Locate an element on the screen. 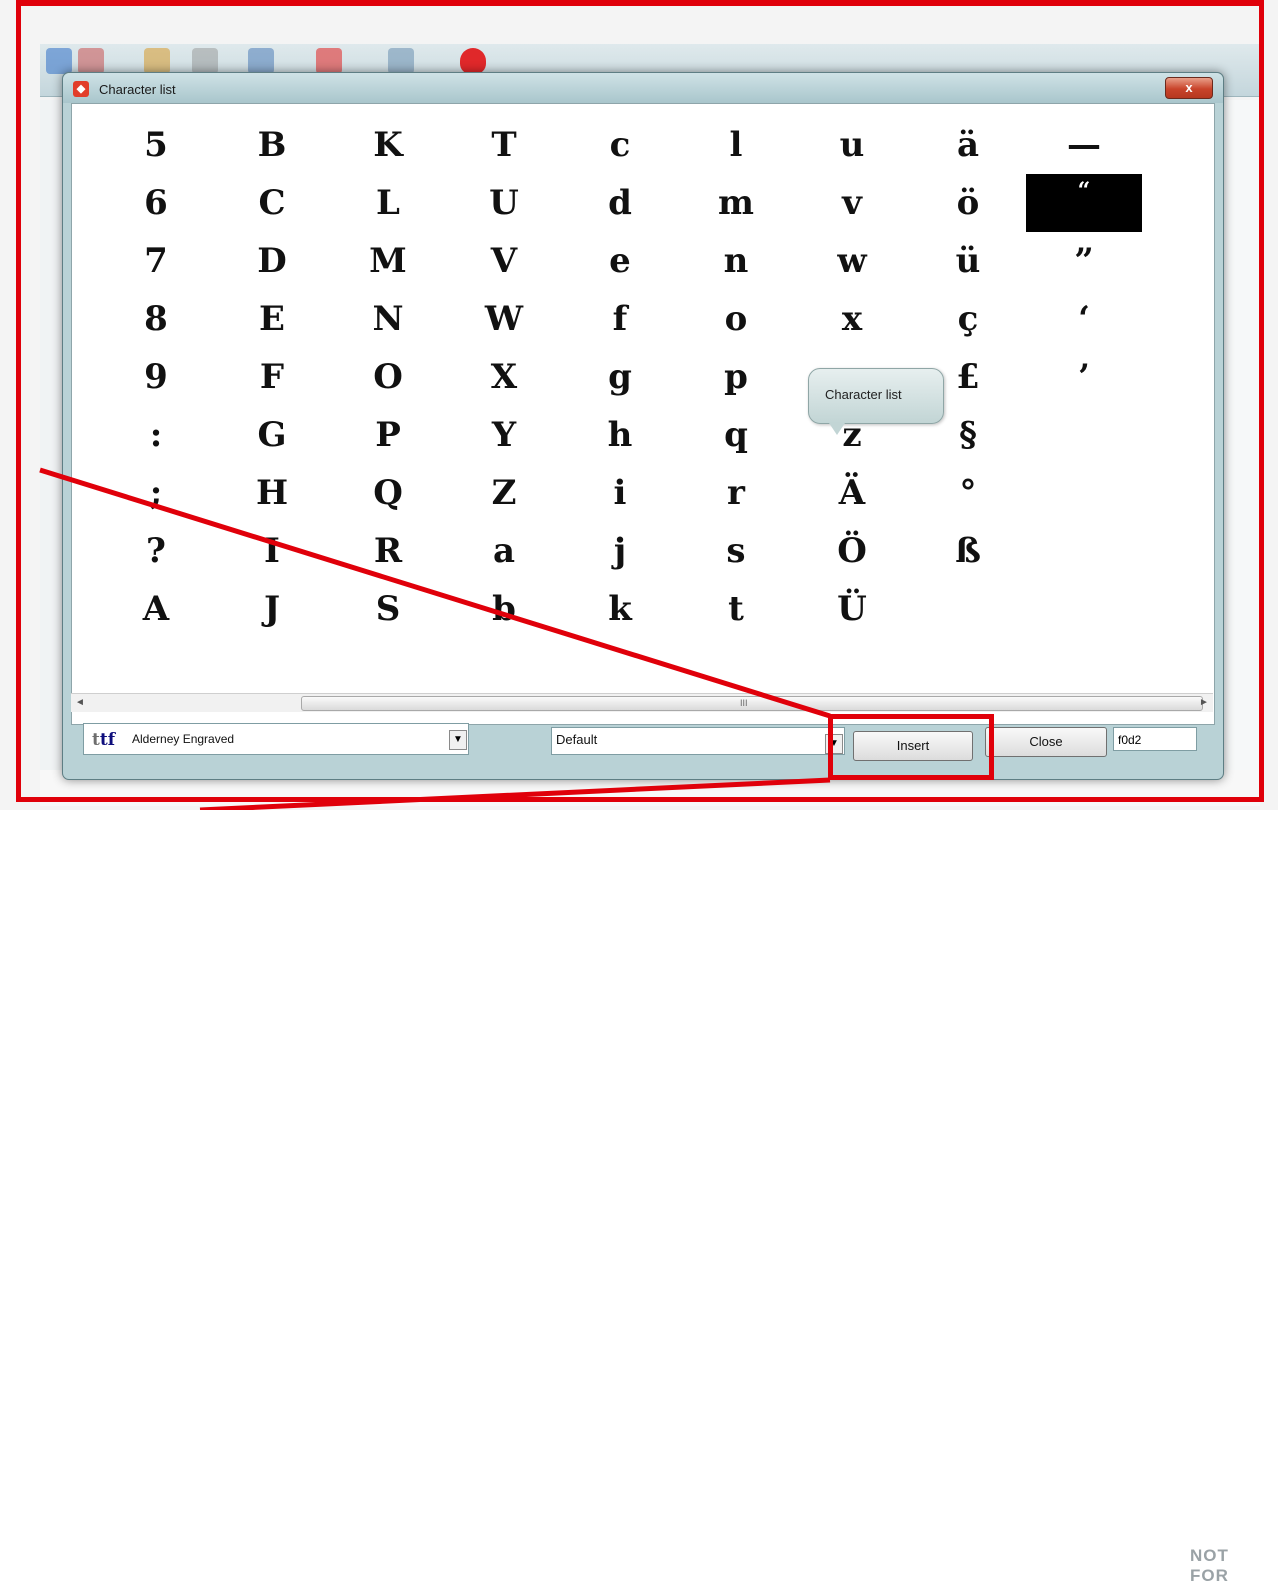  character-cell: ° is located at coordinates (968, 493).